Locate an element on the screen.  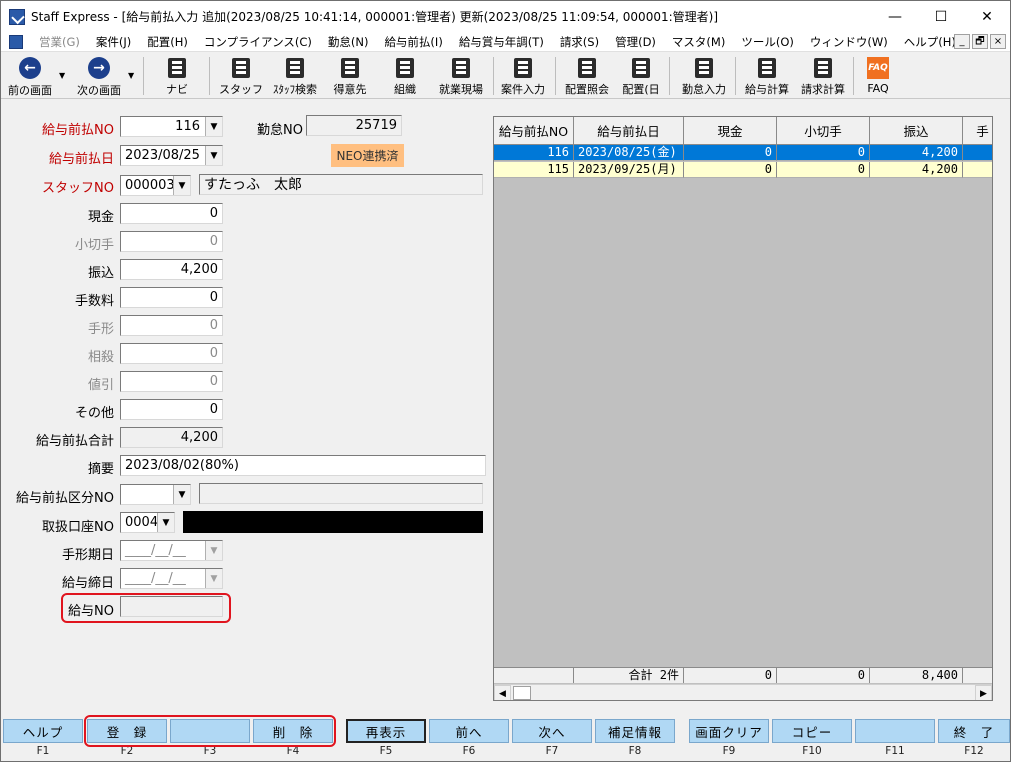
arrow-right-icon: → is located at coordinates (99, 68).